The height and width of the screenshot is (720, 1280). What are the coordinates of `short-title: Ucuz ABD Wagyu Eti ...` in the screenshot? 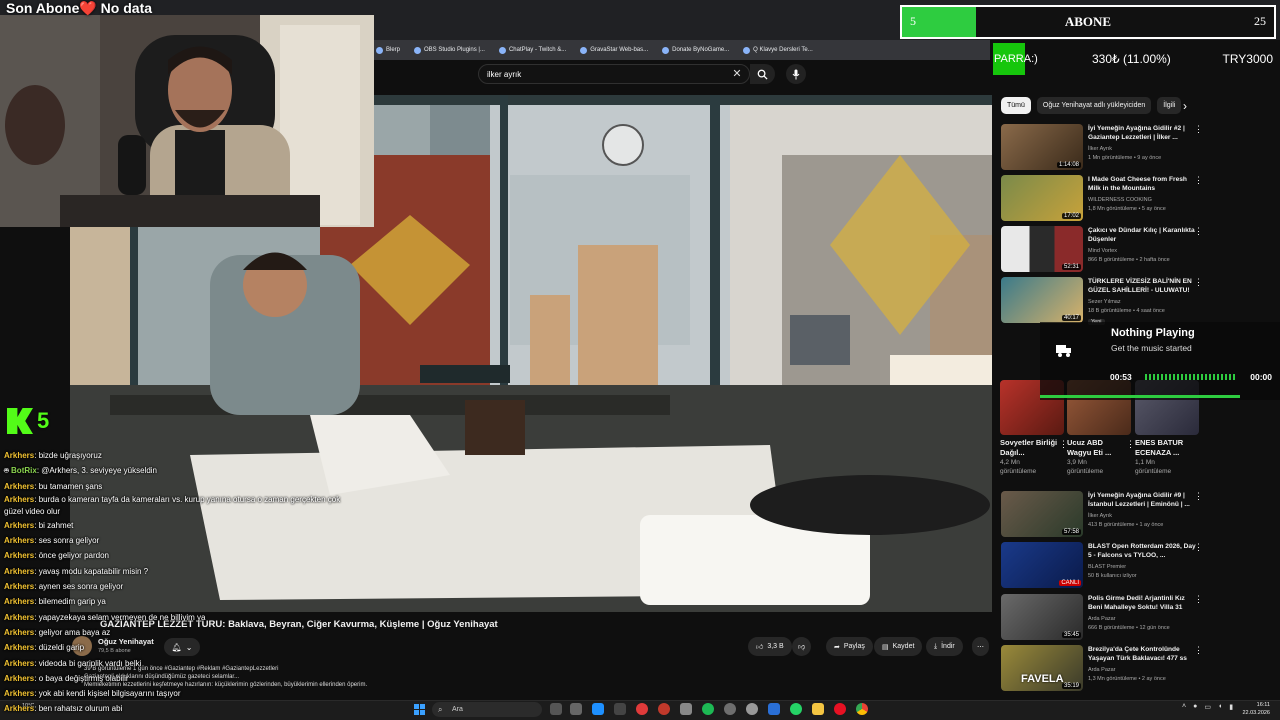 It's located at (1096, 448).